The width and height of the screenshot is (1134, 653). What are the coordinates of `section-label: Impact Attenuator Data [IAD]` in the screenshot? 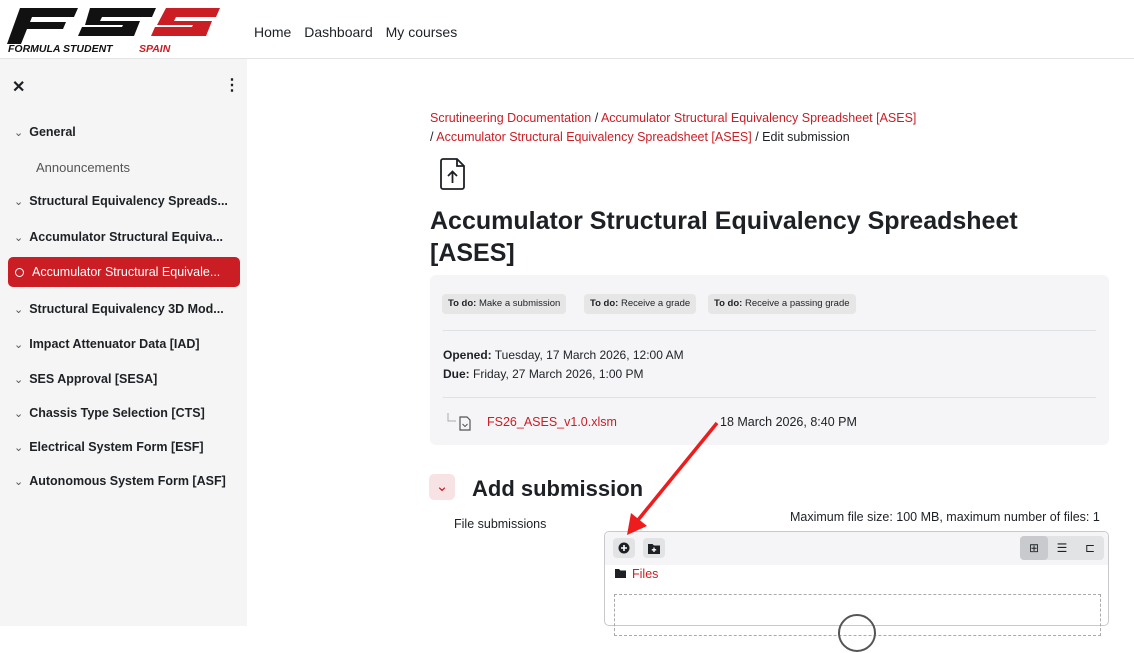 It's located at (114, 344).